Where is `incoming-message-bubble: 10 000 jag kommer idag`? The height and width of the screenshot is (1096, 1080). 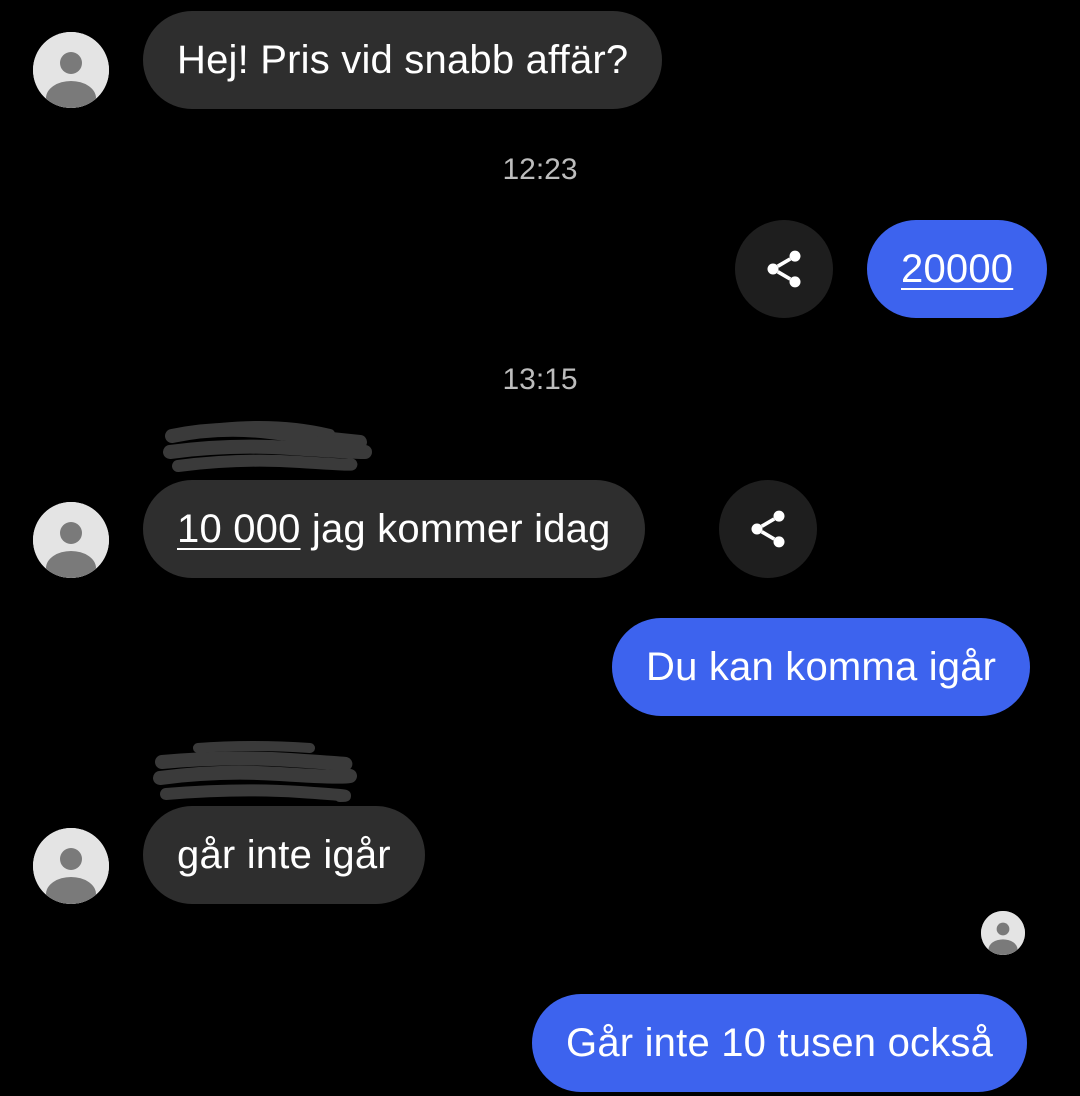
incoming-message-bubble: 10 000 jag kommer idag is located at coordinates (394, 529).